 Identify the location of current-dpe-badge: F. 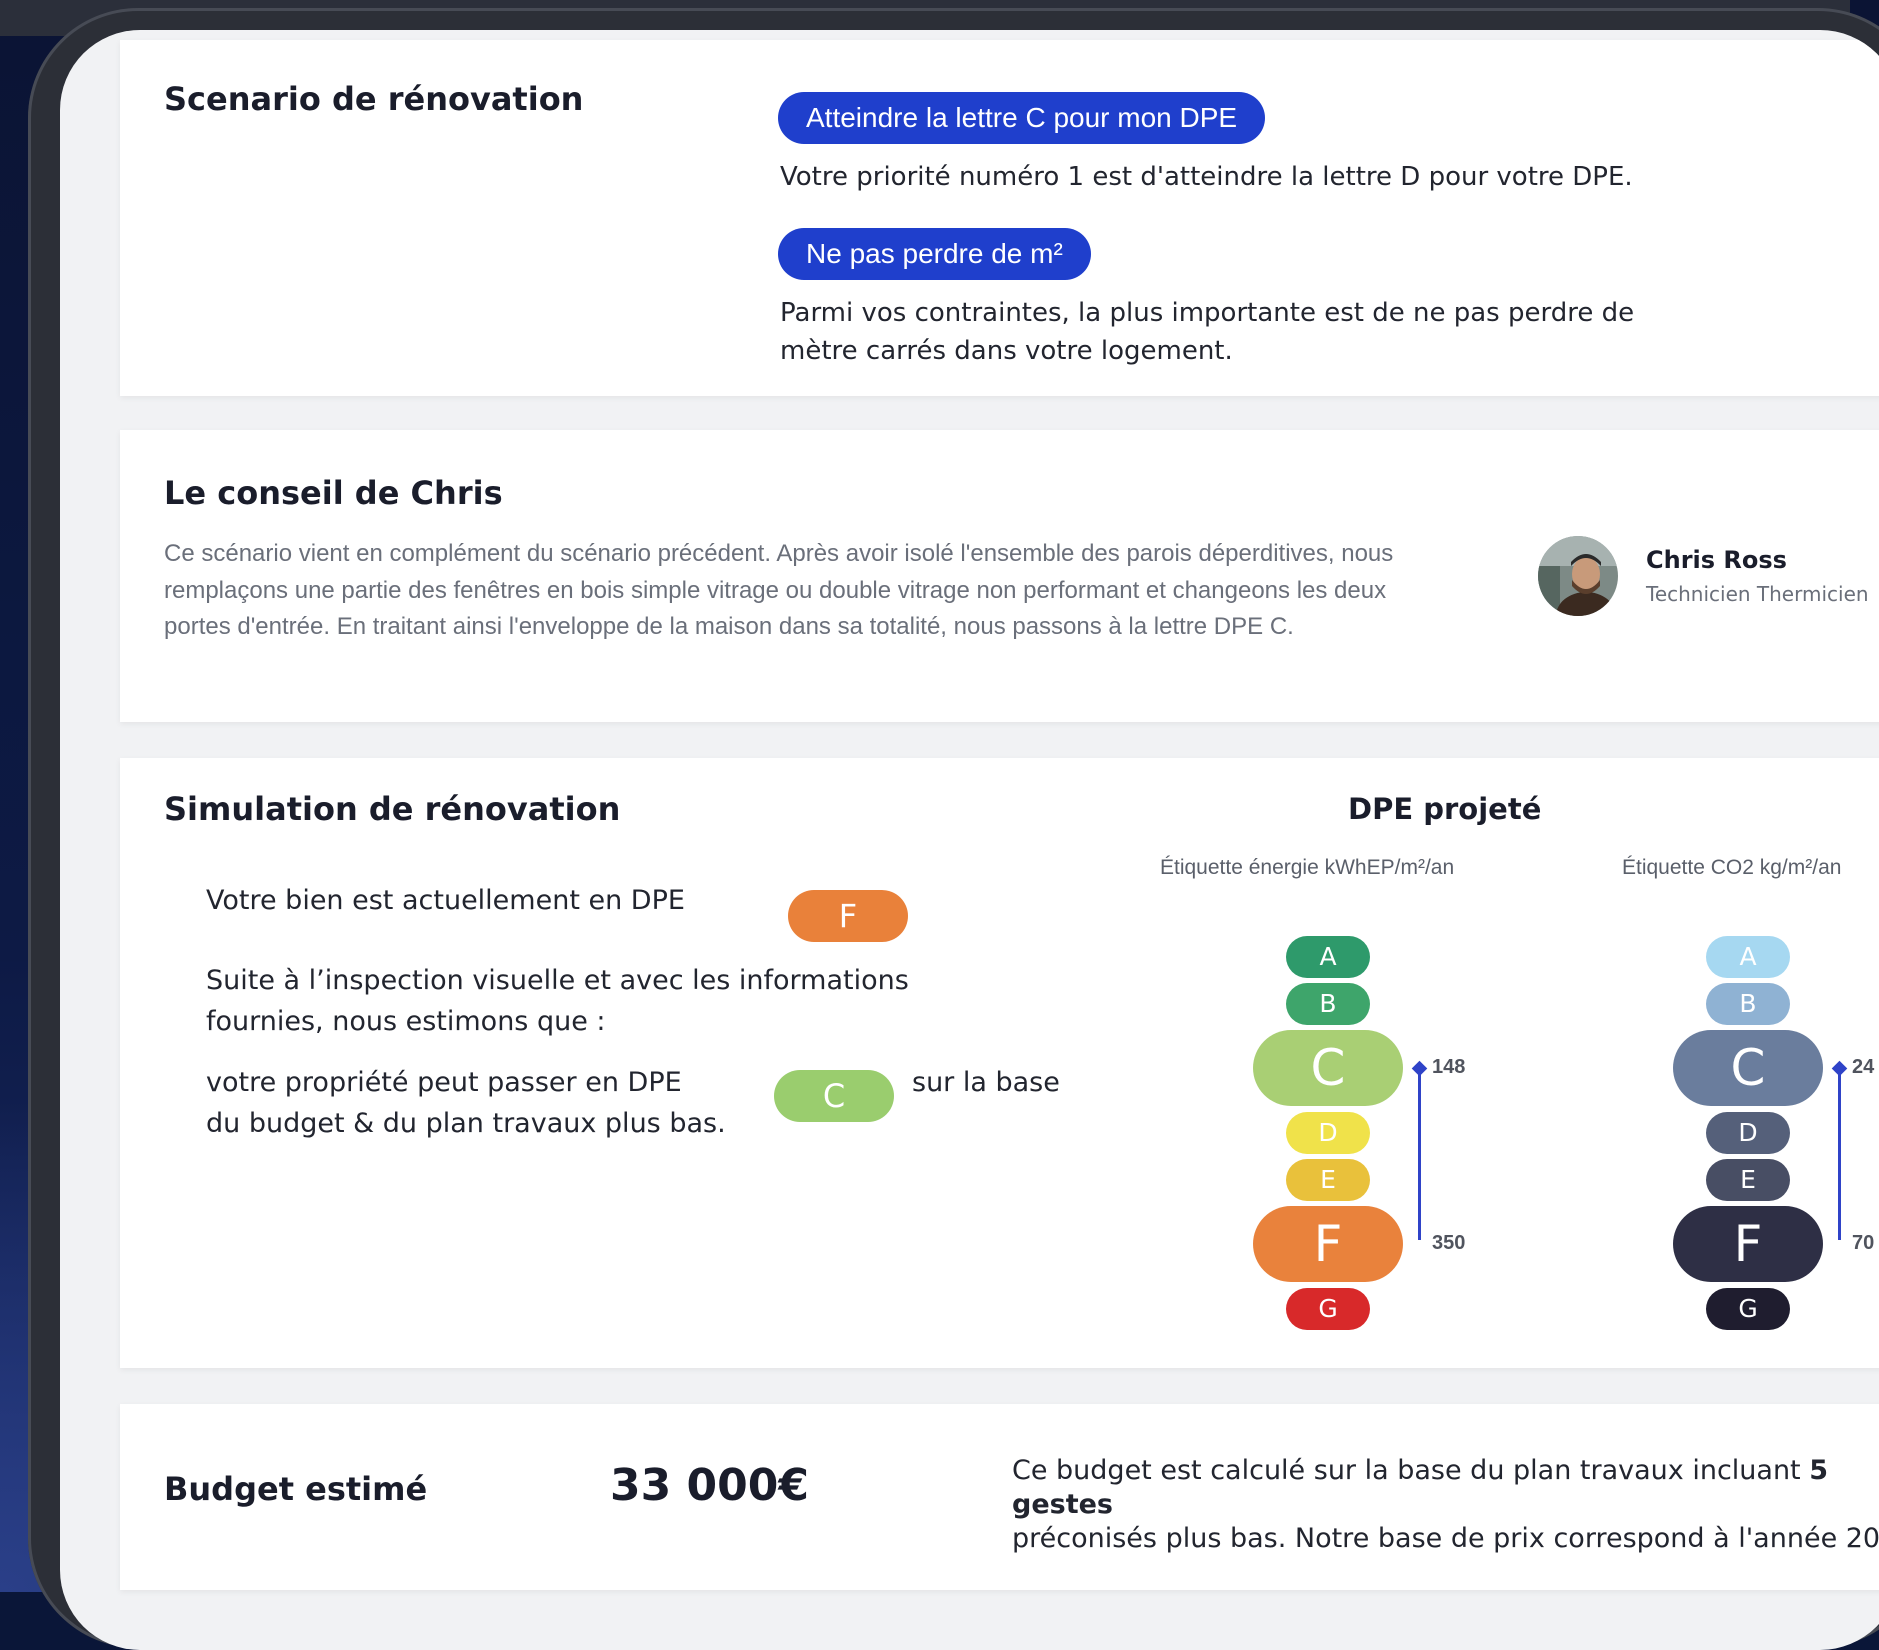
(848, 916).